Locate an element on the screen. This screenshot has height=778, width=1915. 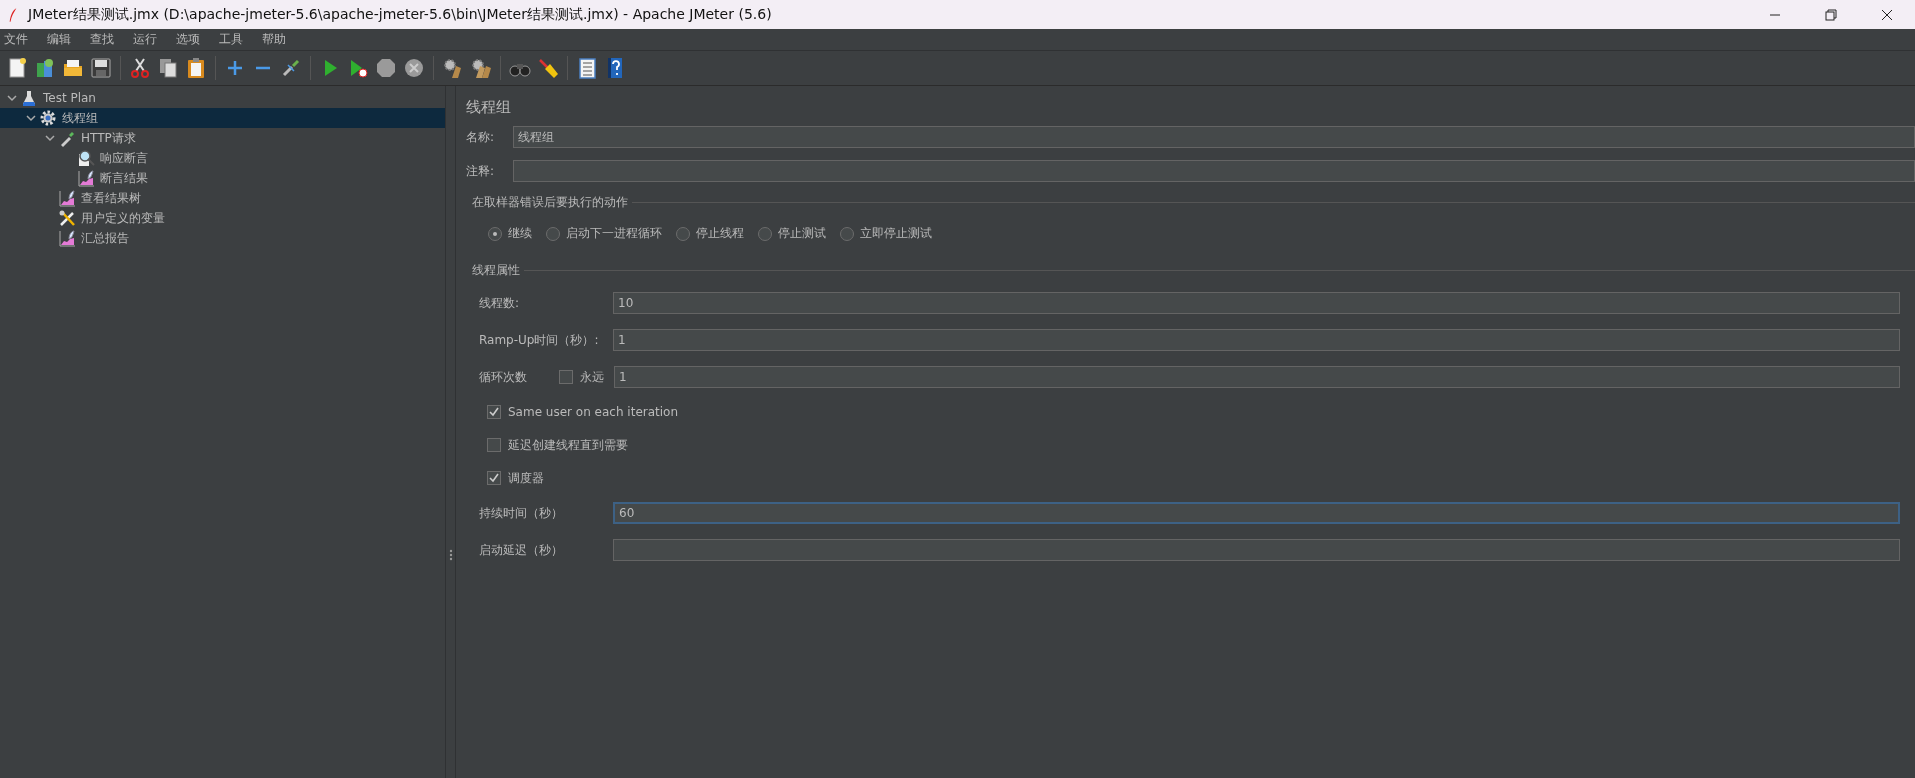
input-field is located at coordinates (1256, 550).